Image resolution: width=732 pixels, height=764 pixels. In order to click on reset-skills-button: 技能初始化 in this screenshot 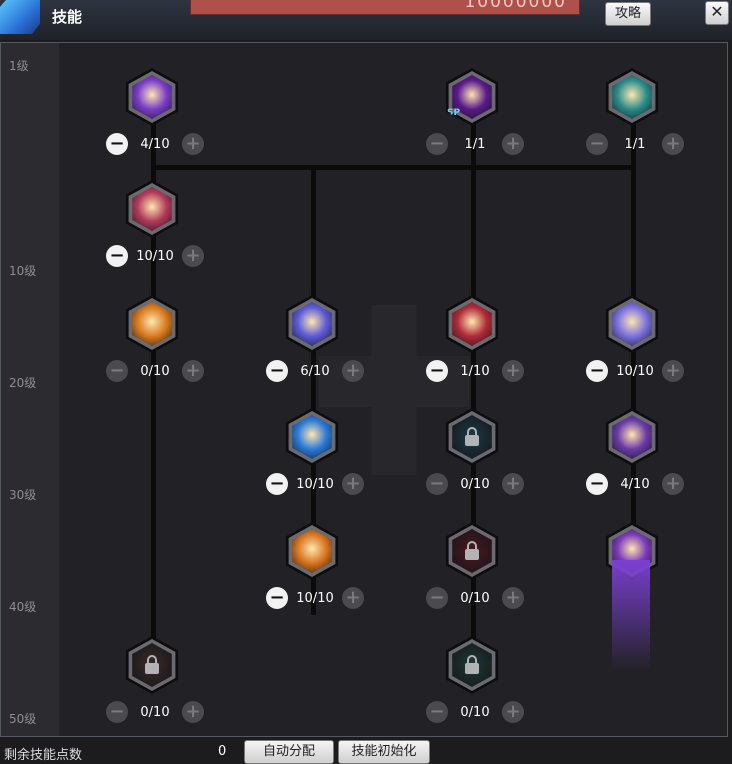, I will do `click(384, 752)`.